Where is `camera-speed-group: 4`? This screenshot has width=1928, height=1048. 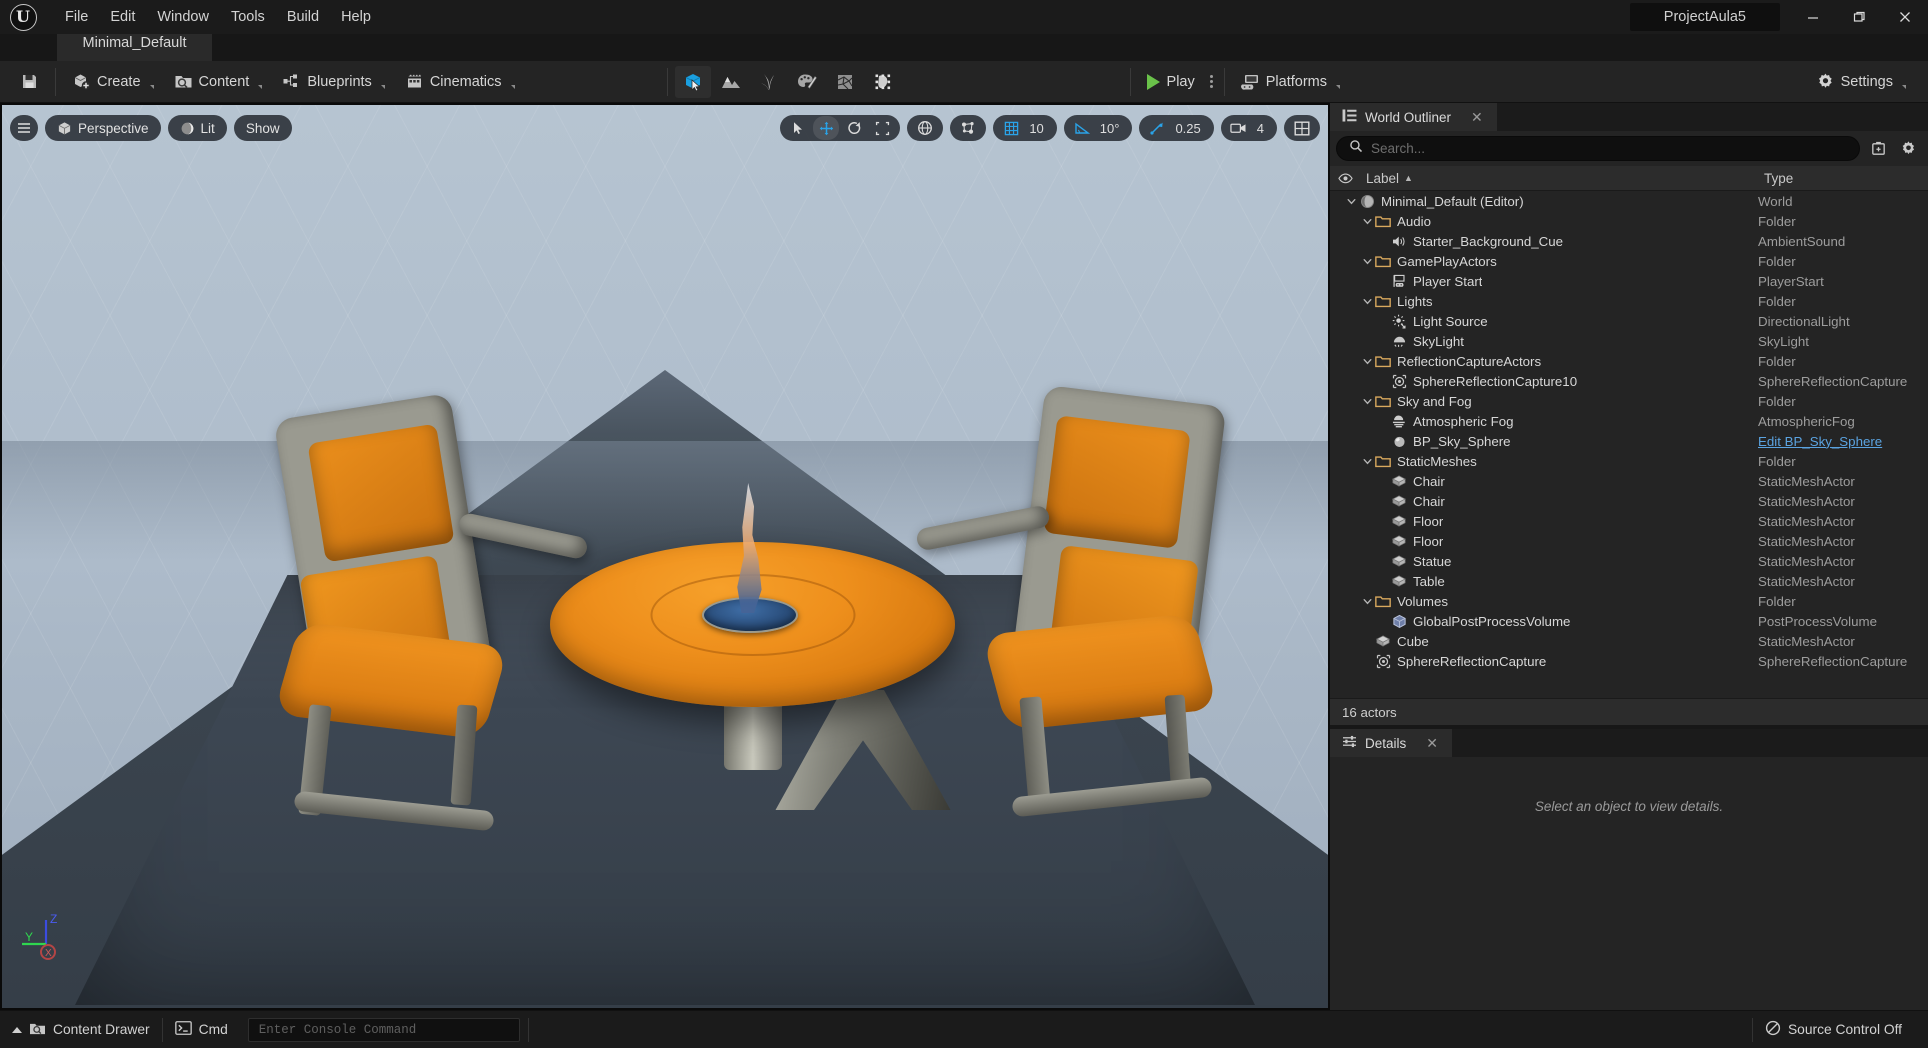
camera-speed-group: 4 is located at coordinates (1248, 128).